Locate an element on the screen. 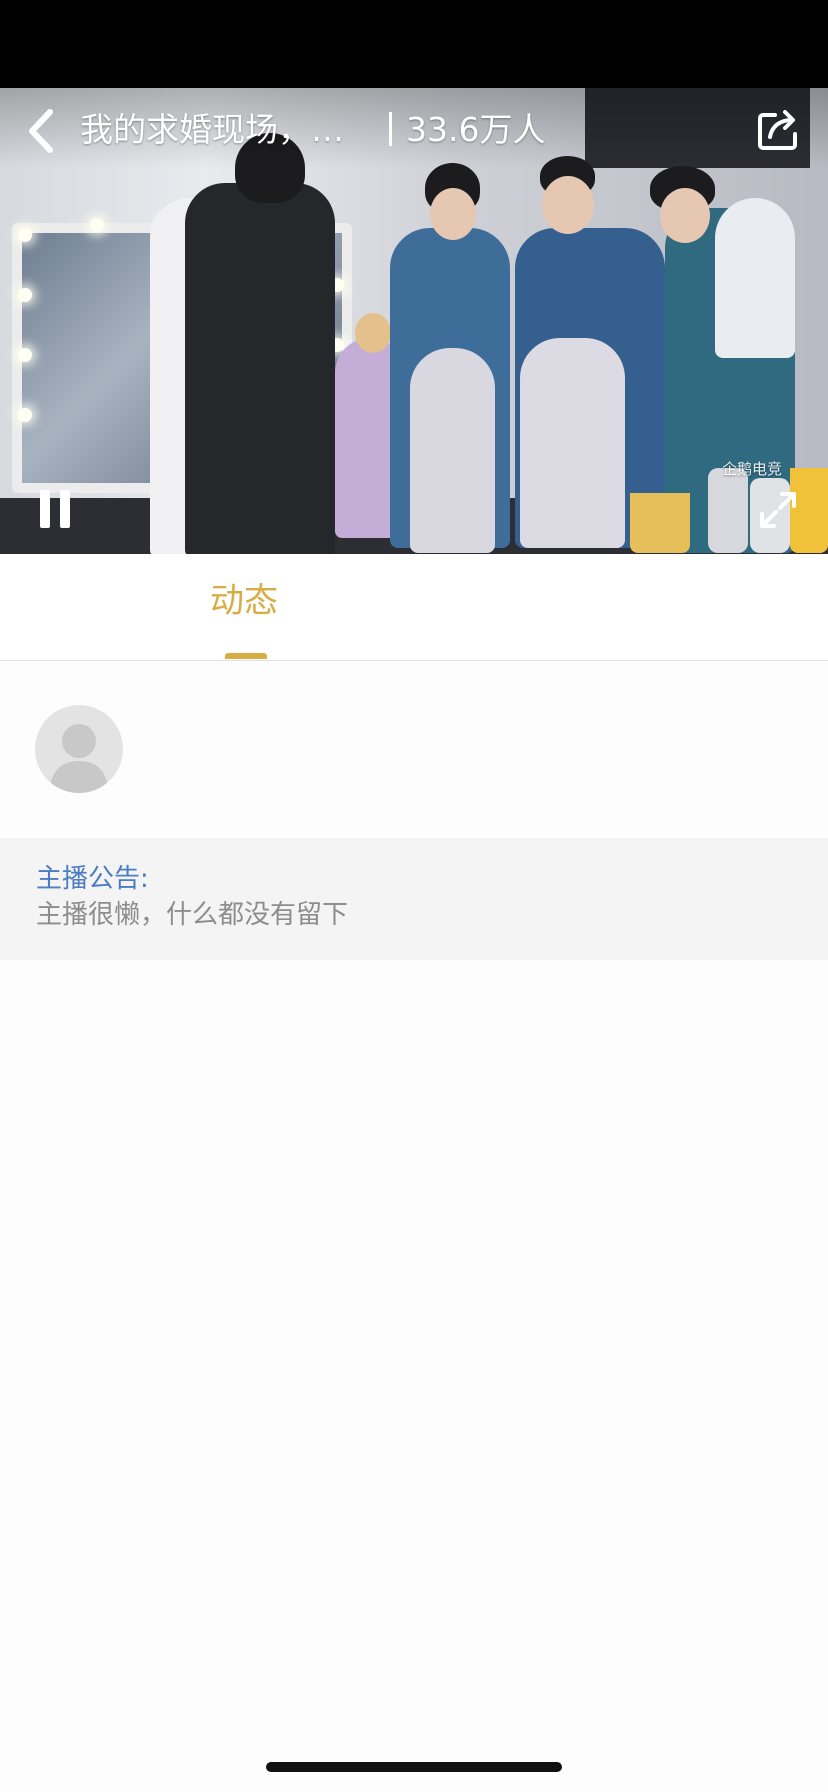 The image size is (828, 1792). viewer-count-divider is located at coordinates (390, 129).